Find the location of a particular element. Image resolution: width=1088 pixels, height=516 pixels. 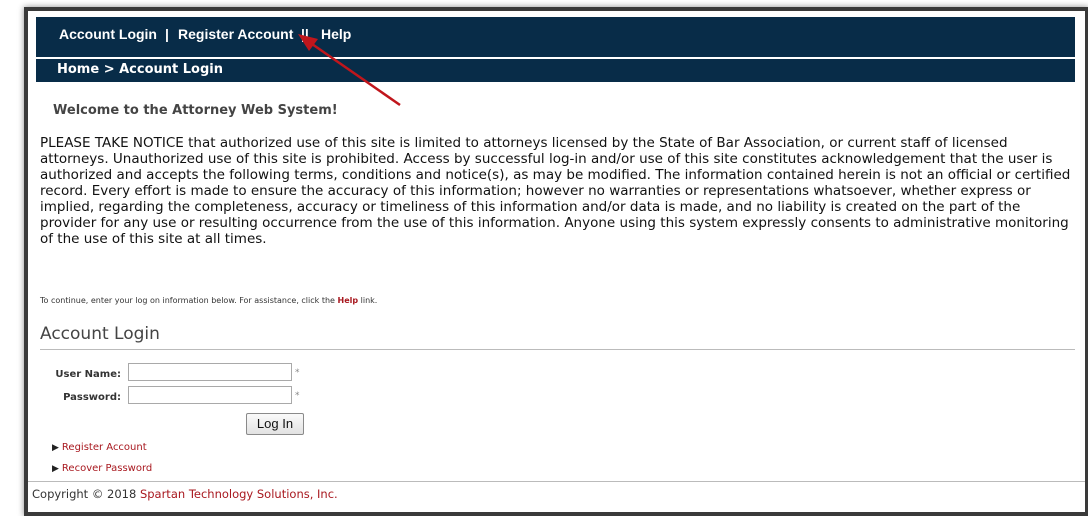

copyright-text: Copyright © 2018 is located at coordinates (86, 494).